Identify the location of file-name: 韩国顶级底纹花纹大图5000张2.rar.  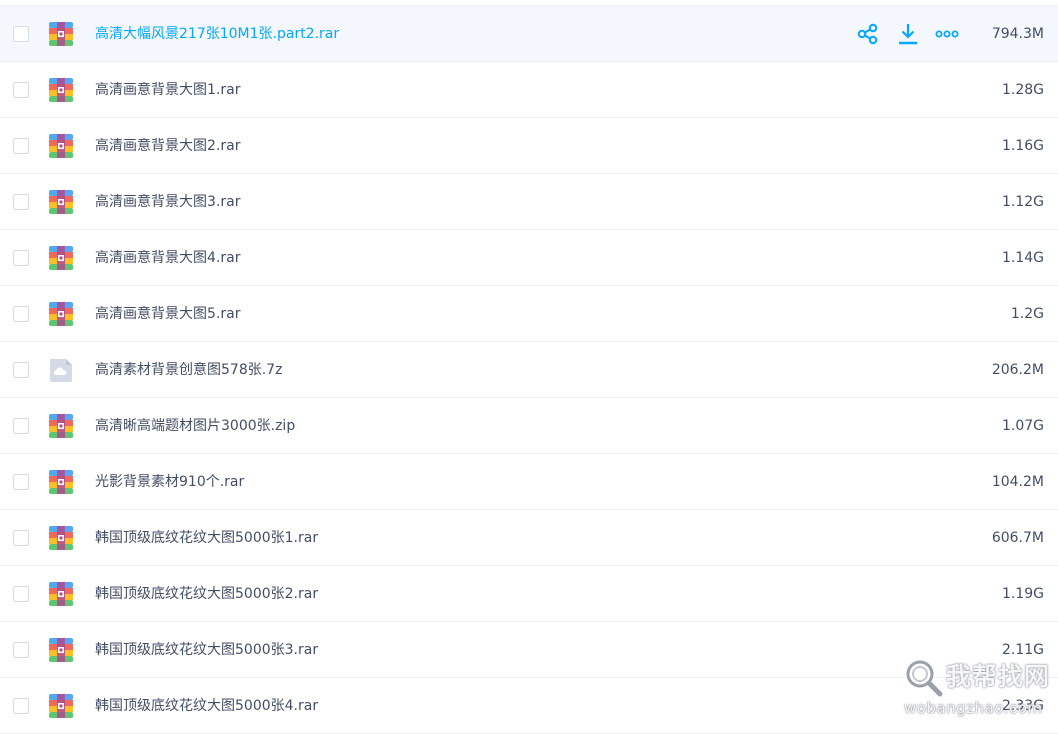
(206, 594).